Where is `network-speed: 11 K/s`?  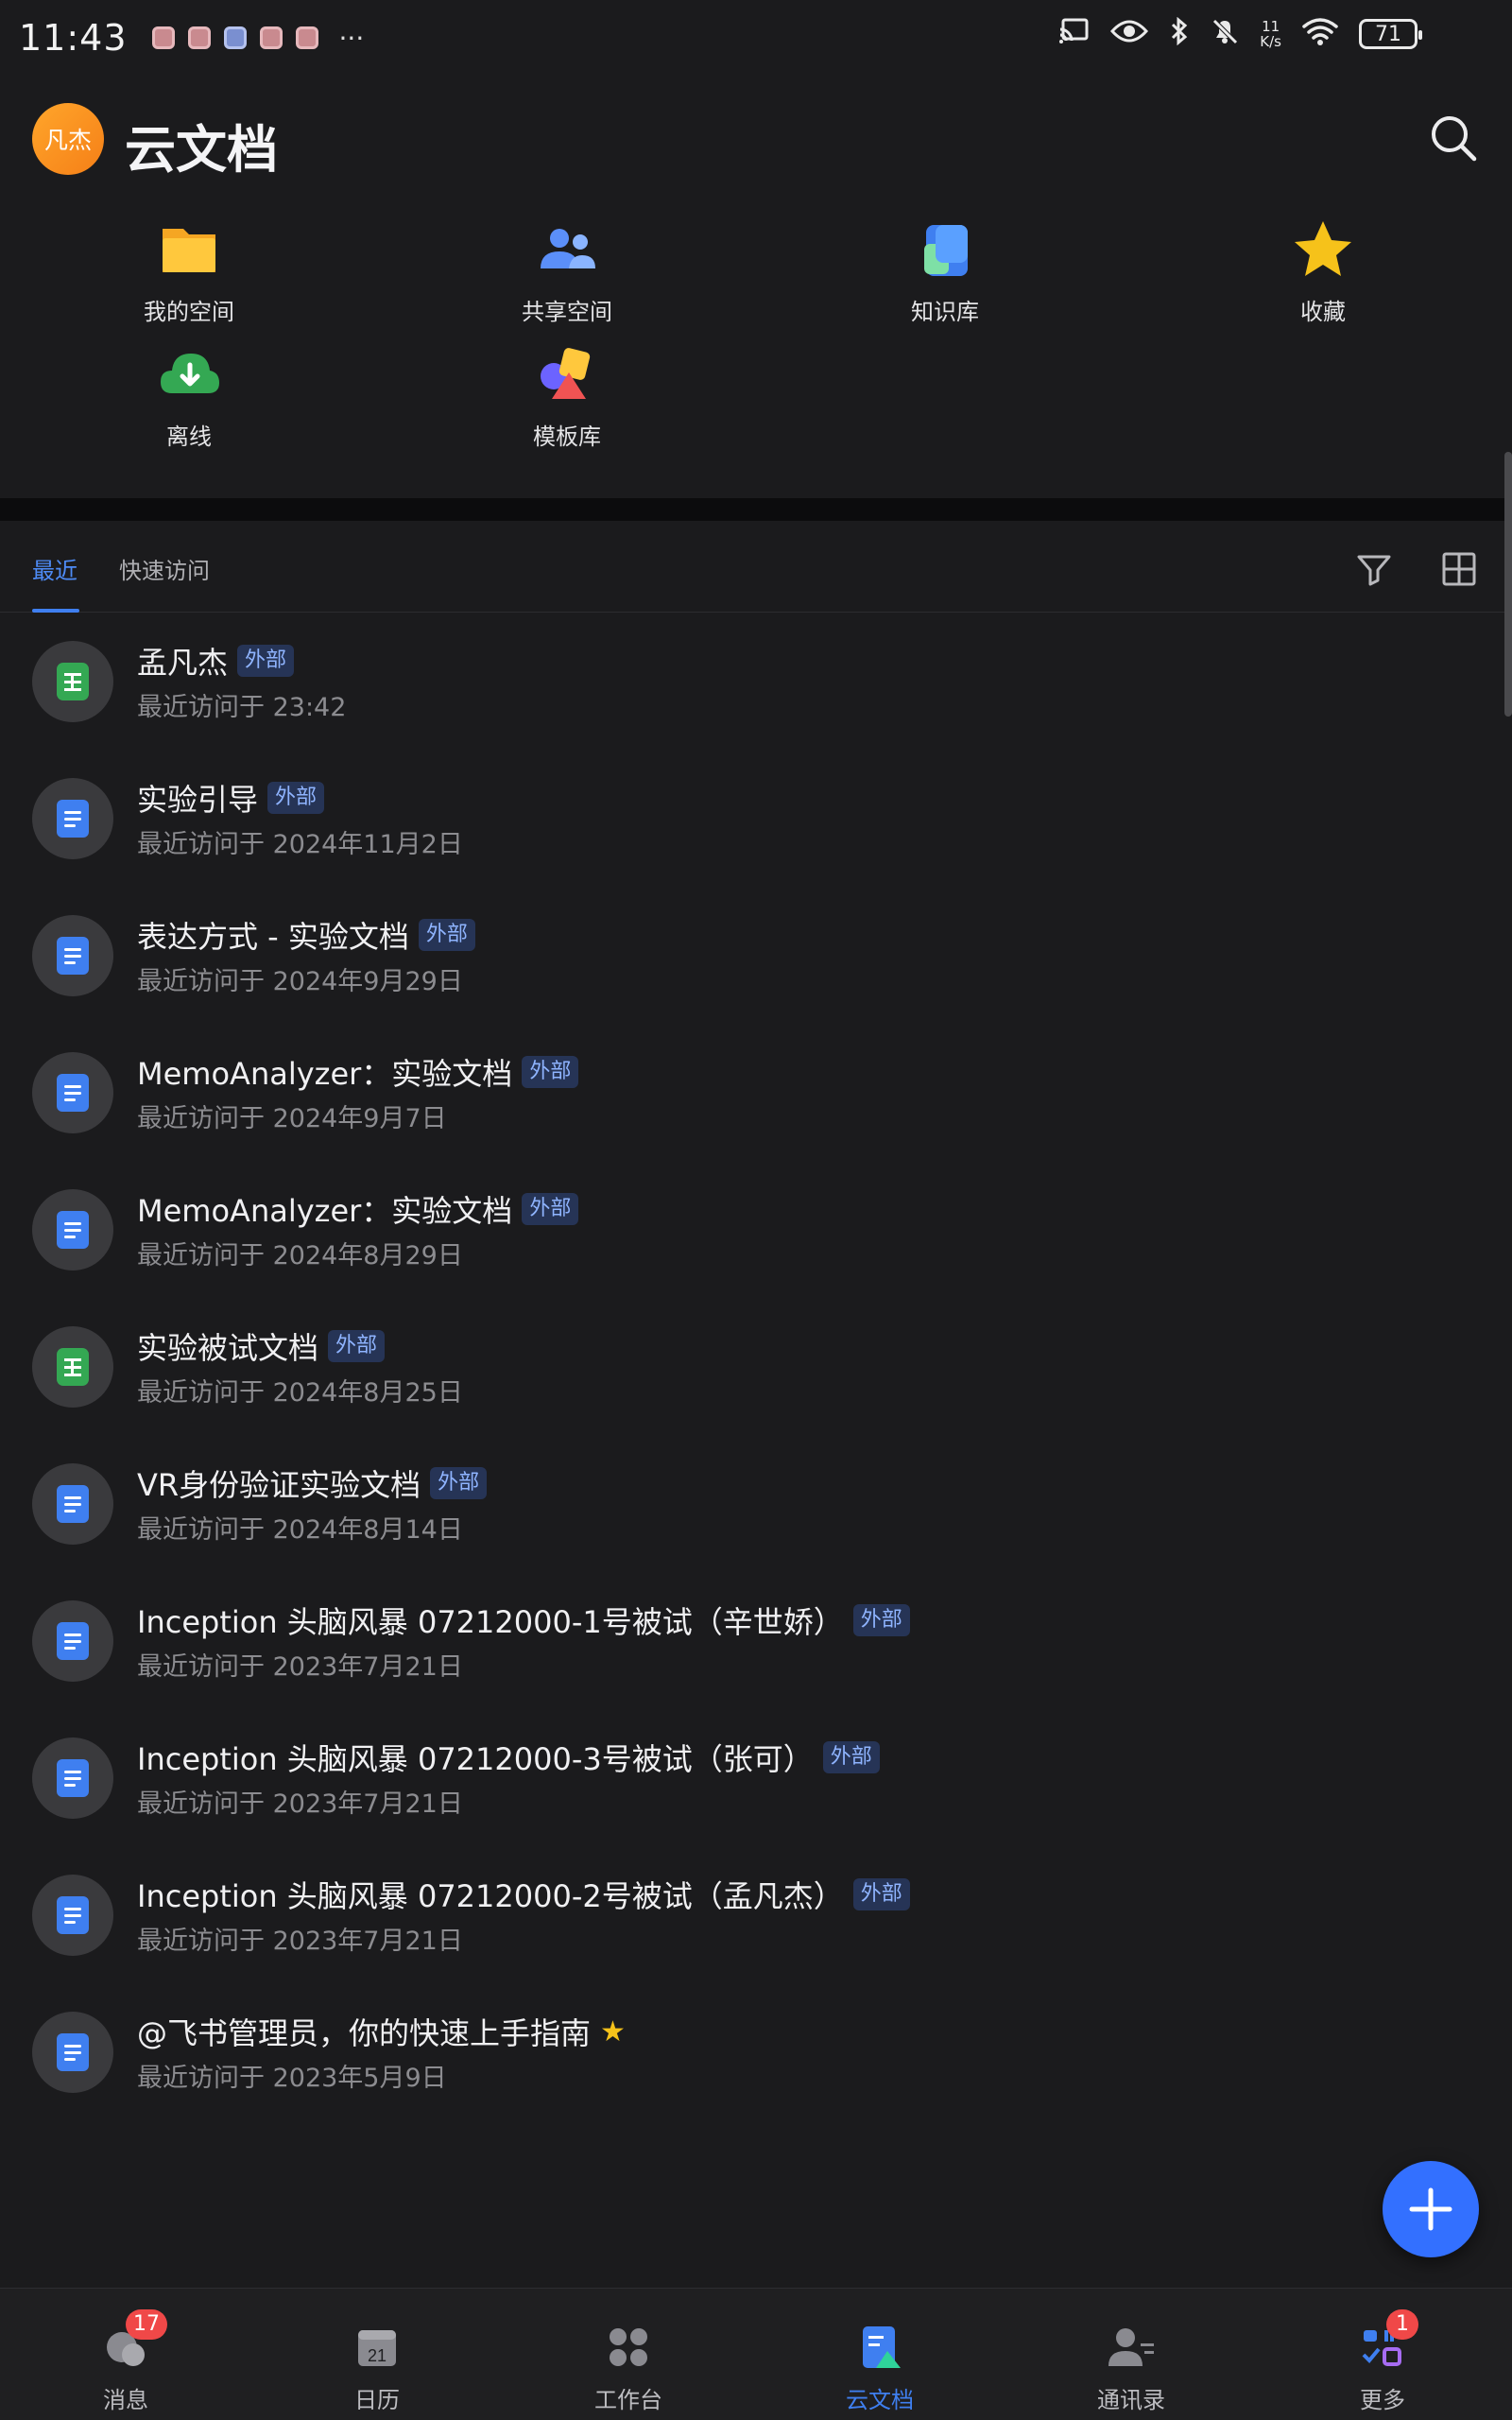 network-speed: 11 K/s is located at coordinates (1270, 34).